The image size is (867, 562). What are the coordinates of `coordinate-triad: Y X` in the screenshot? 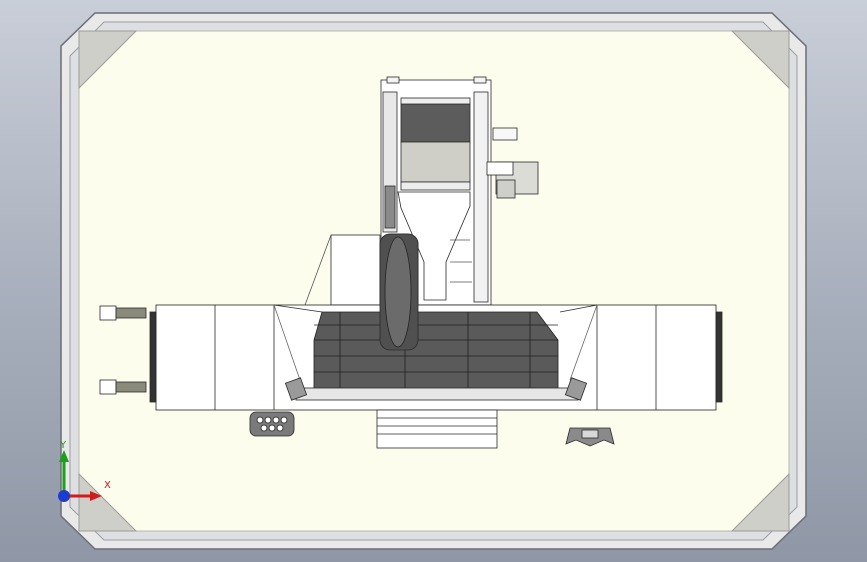 It's located at (79, 473).